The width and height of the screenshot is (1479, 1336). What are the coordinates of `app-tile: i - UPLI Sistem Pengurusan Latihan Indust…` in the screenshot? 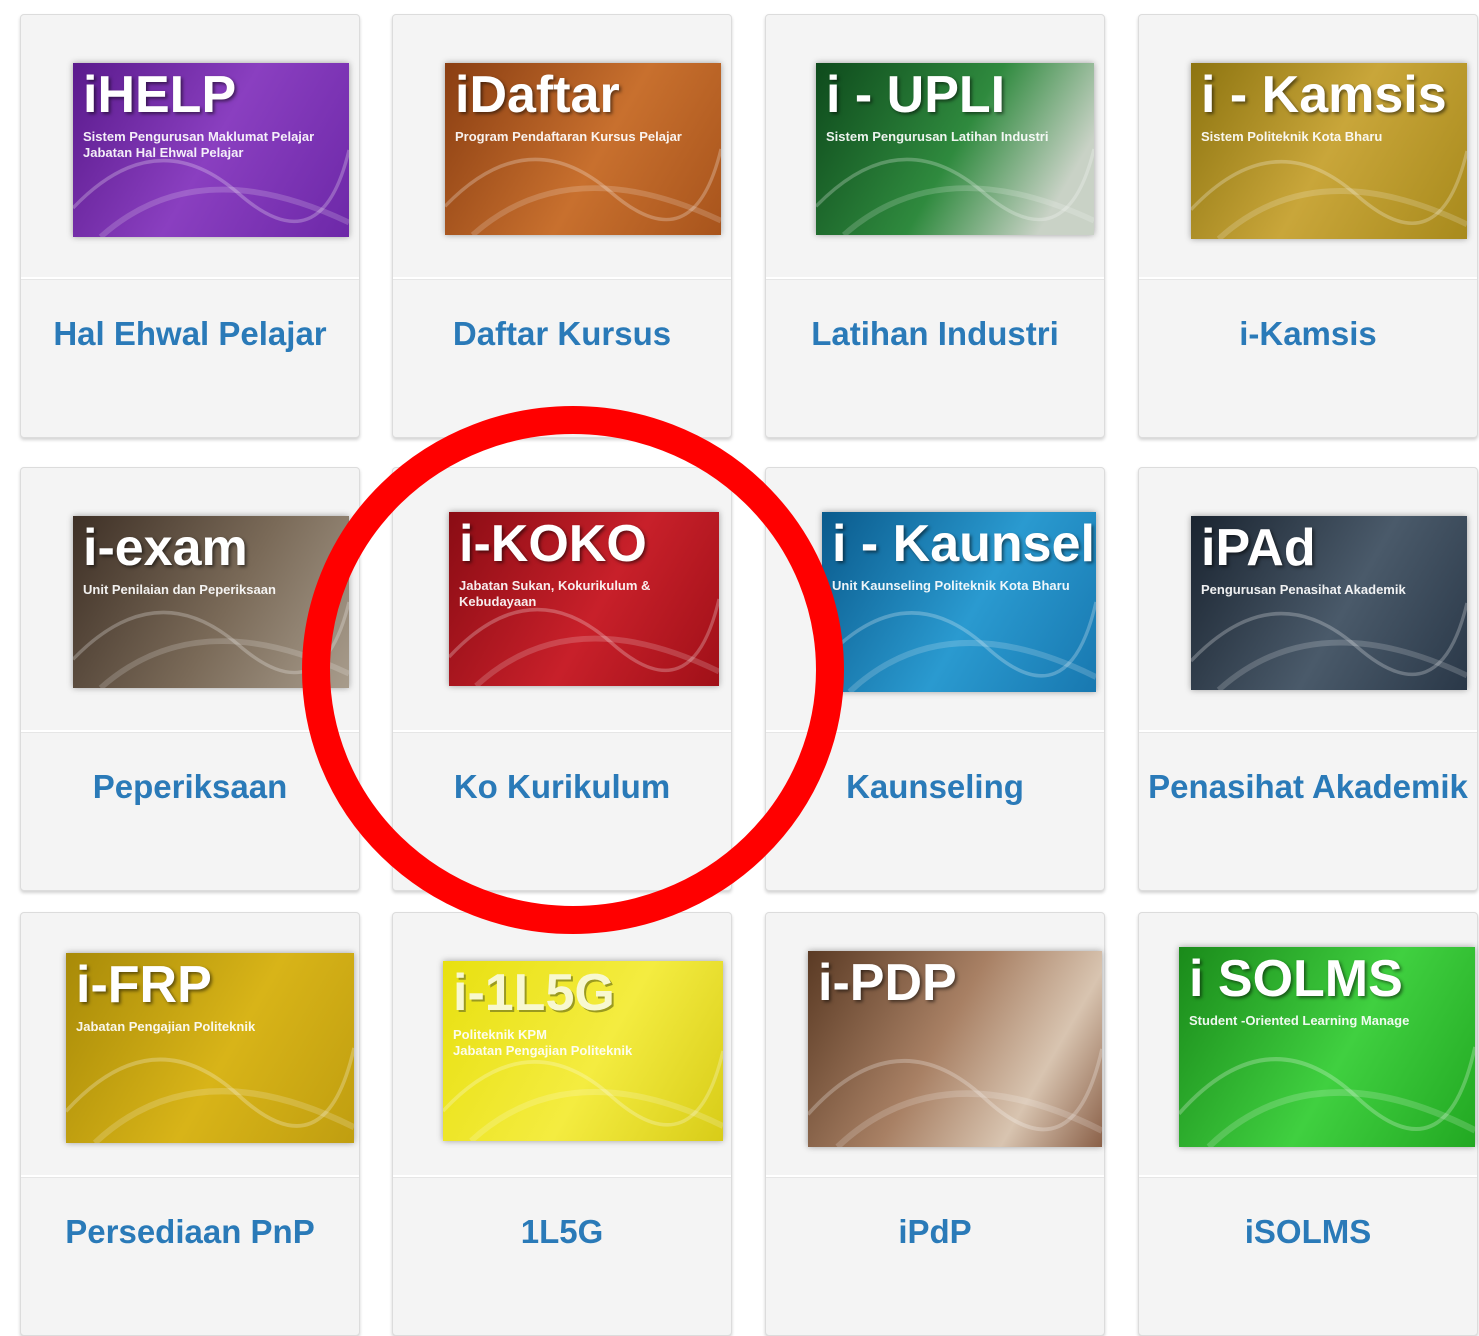 It's located at (935, 226).